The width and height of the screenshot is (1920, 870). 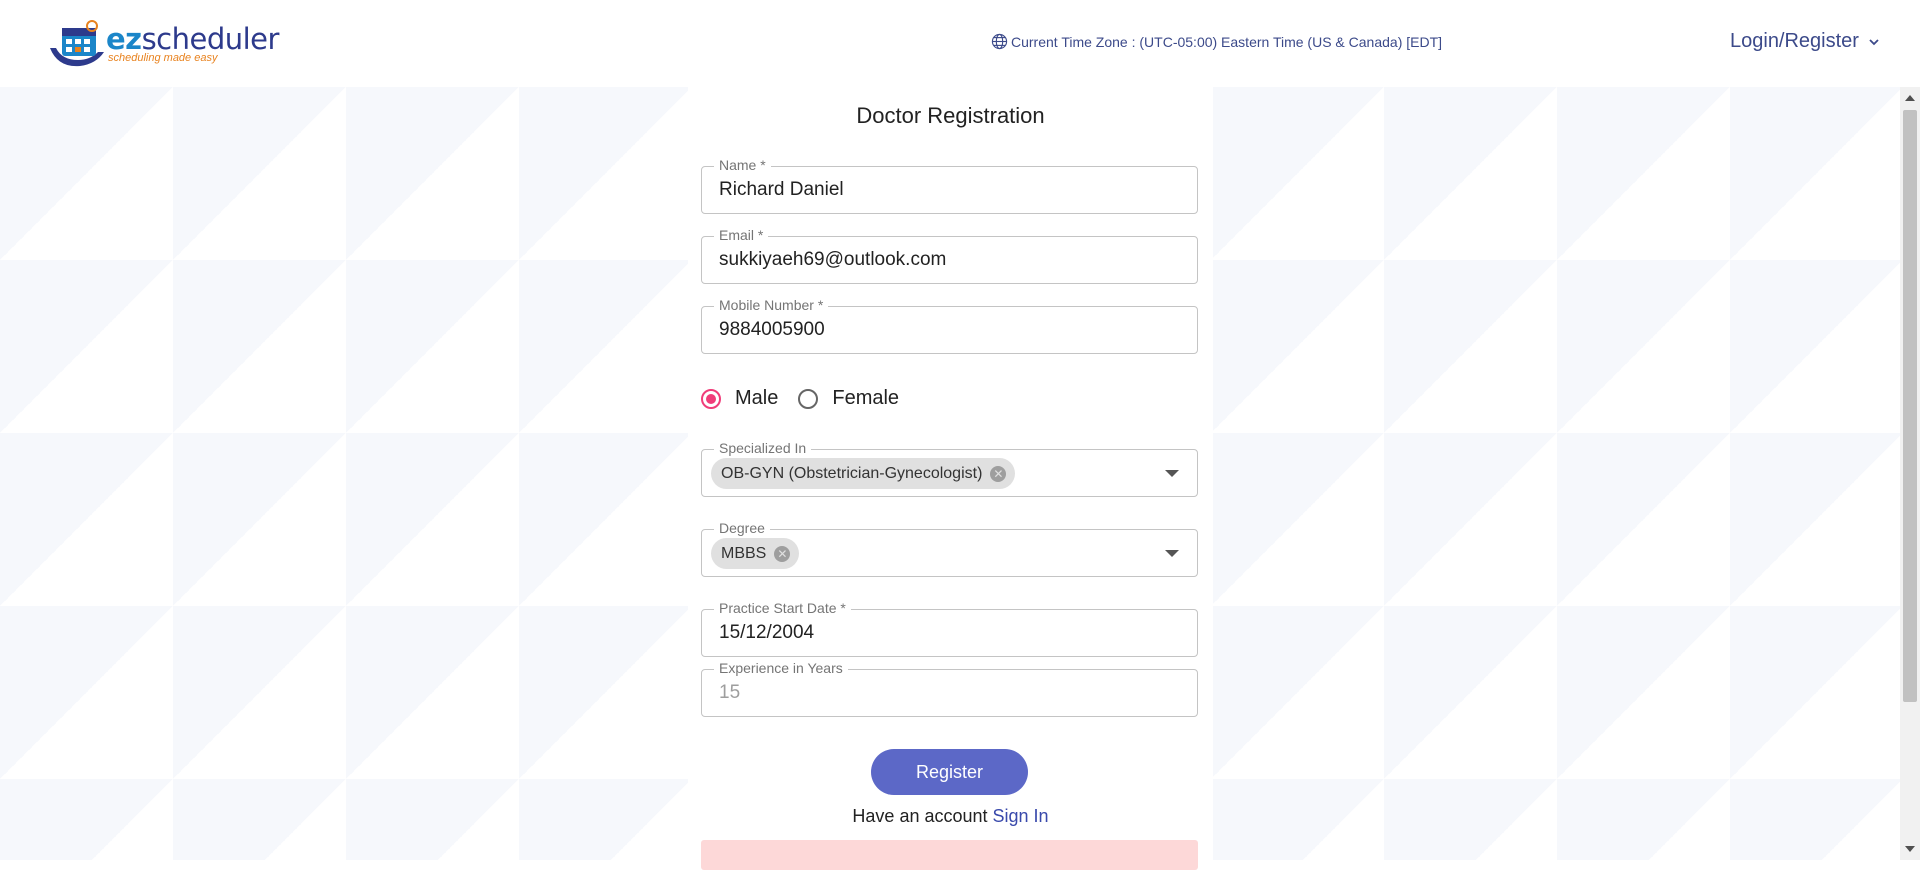 What do you see at coordinates (742, 165) in the screenshot?
I see `name-label: Name *` at bounding box center [742, 165].